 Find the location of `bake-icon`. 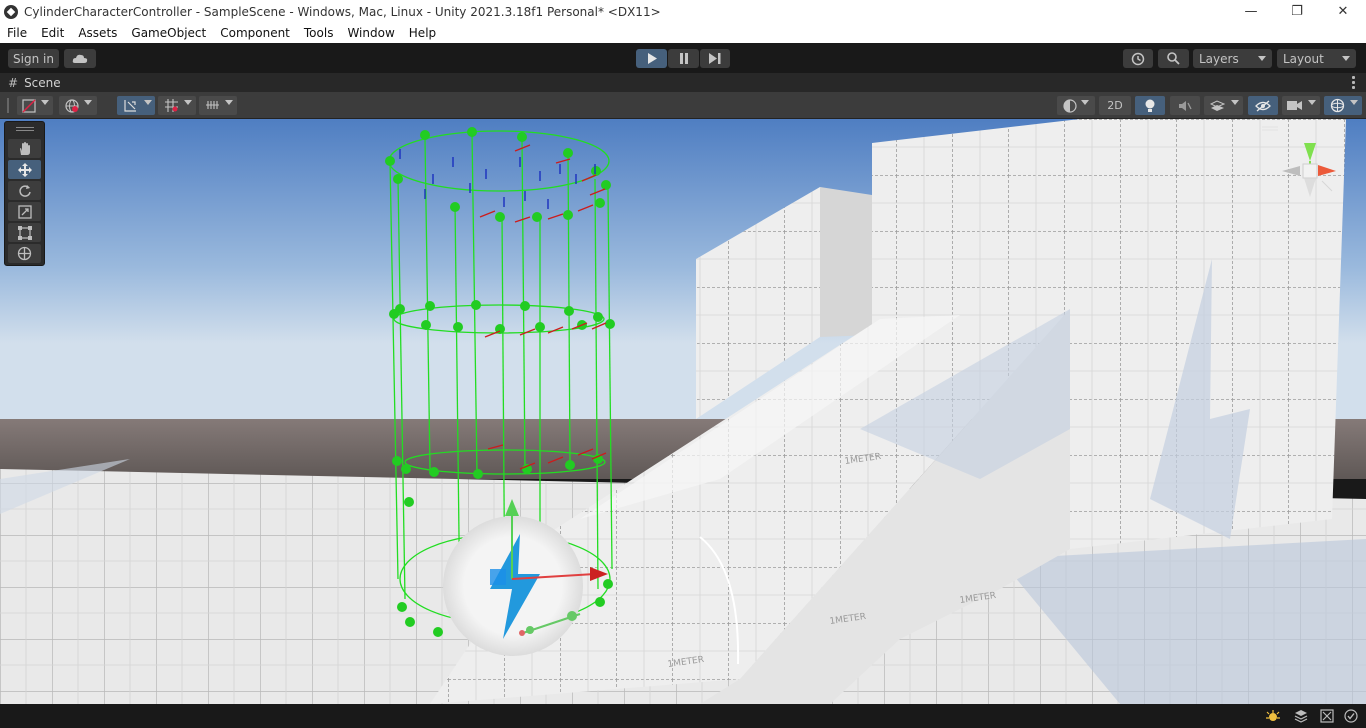

bake-icon is located at coordinates (1327, 716).